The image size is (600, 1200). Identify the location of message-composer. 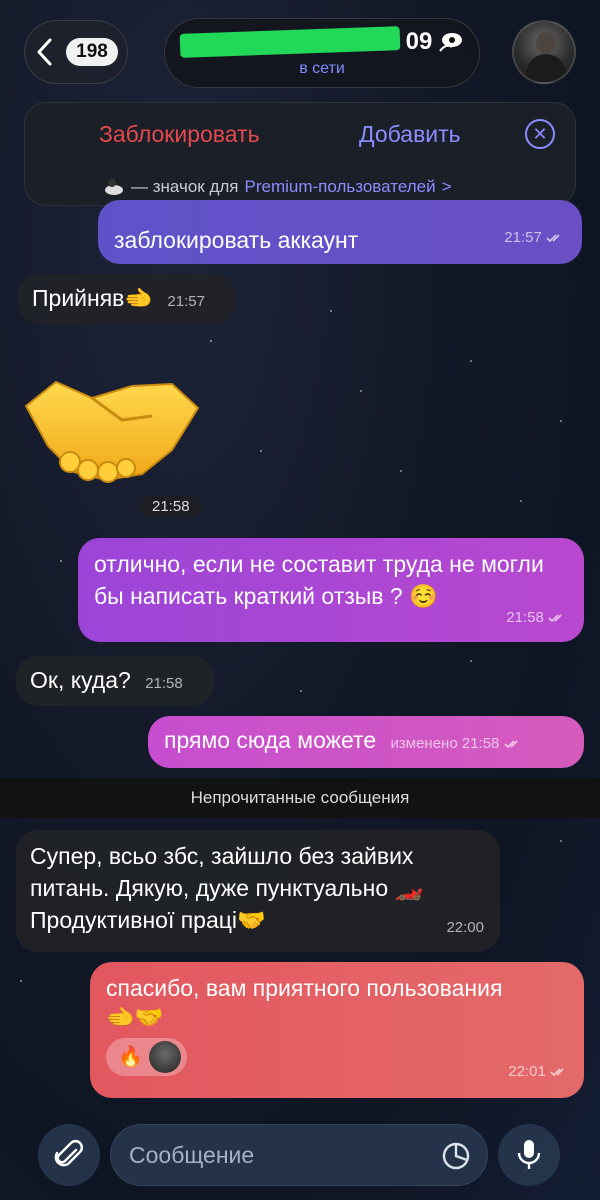
(300, 1155).